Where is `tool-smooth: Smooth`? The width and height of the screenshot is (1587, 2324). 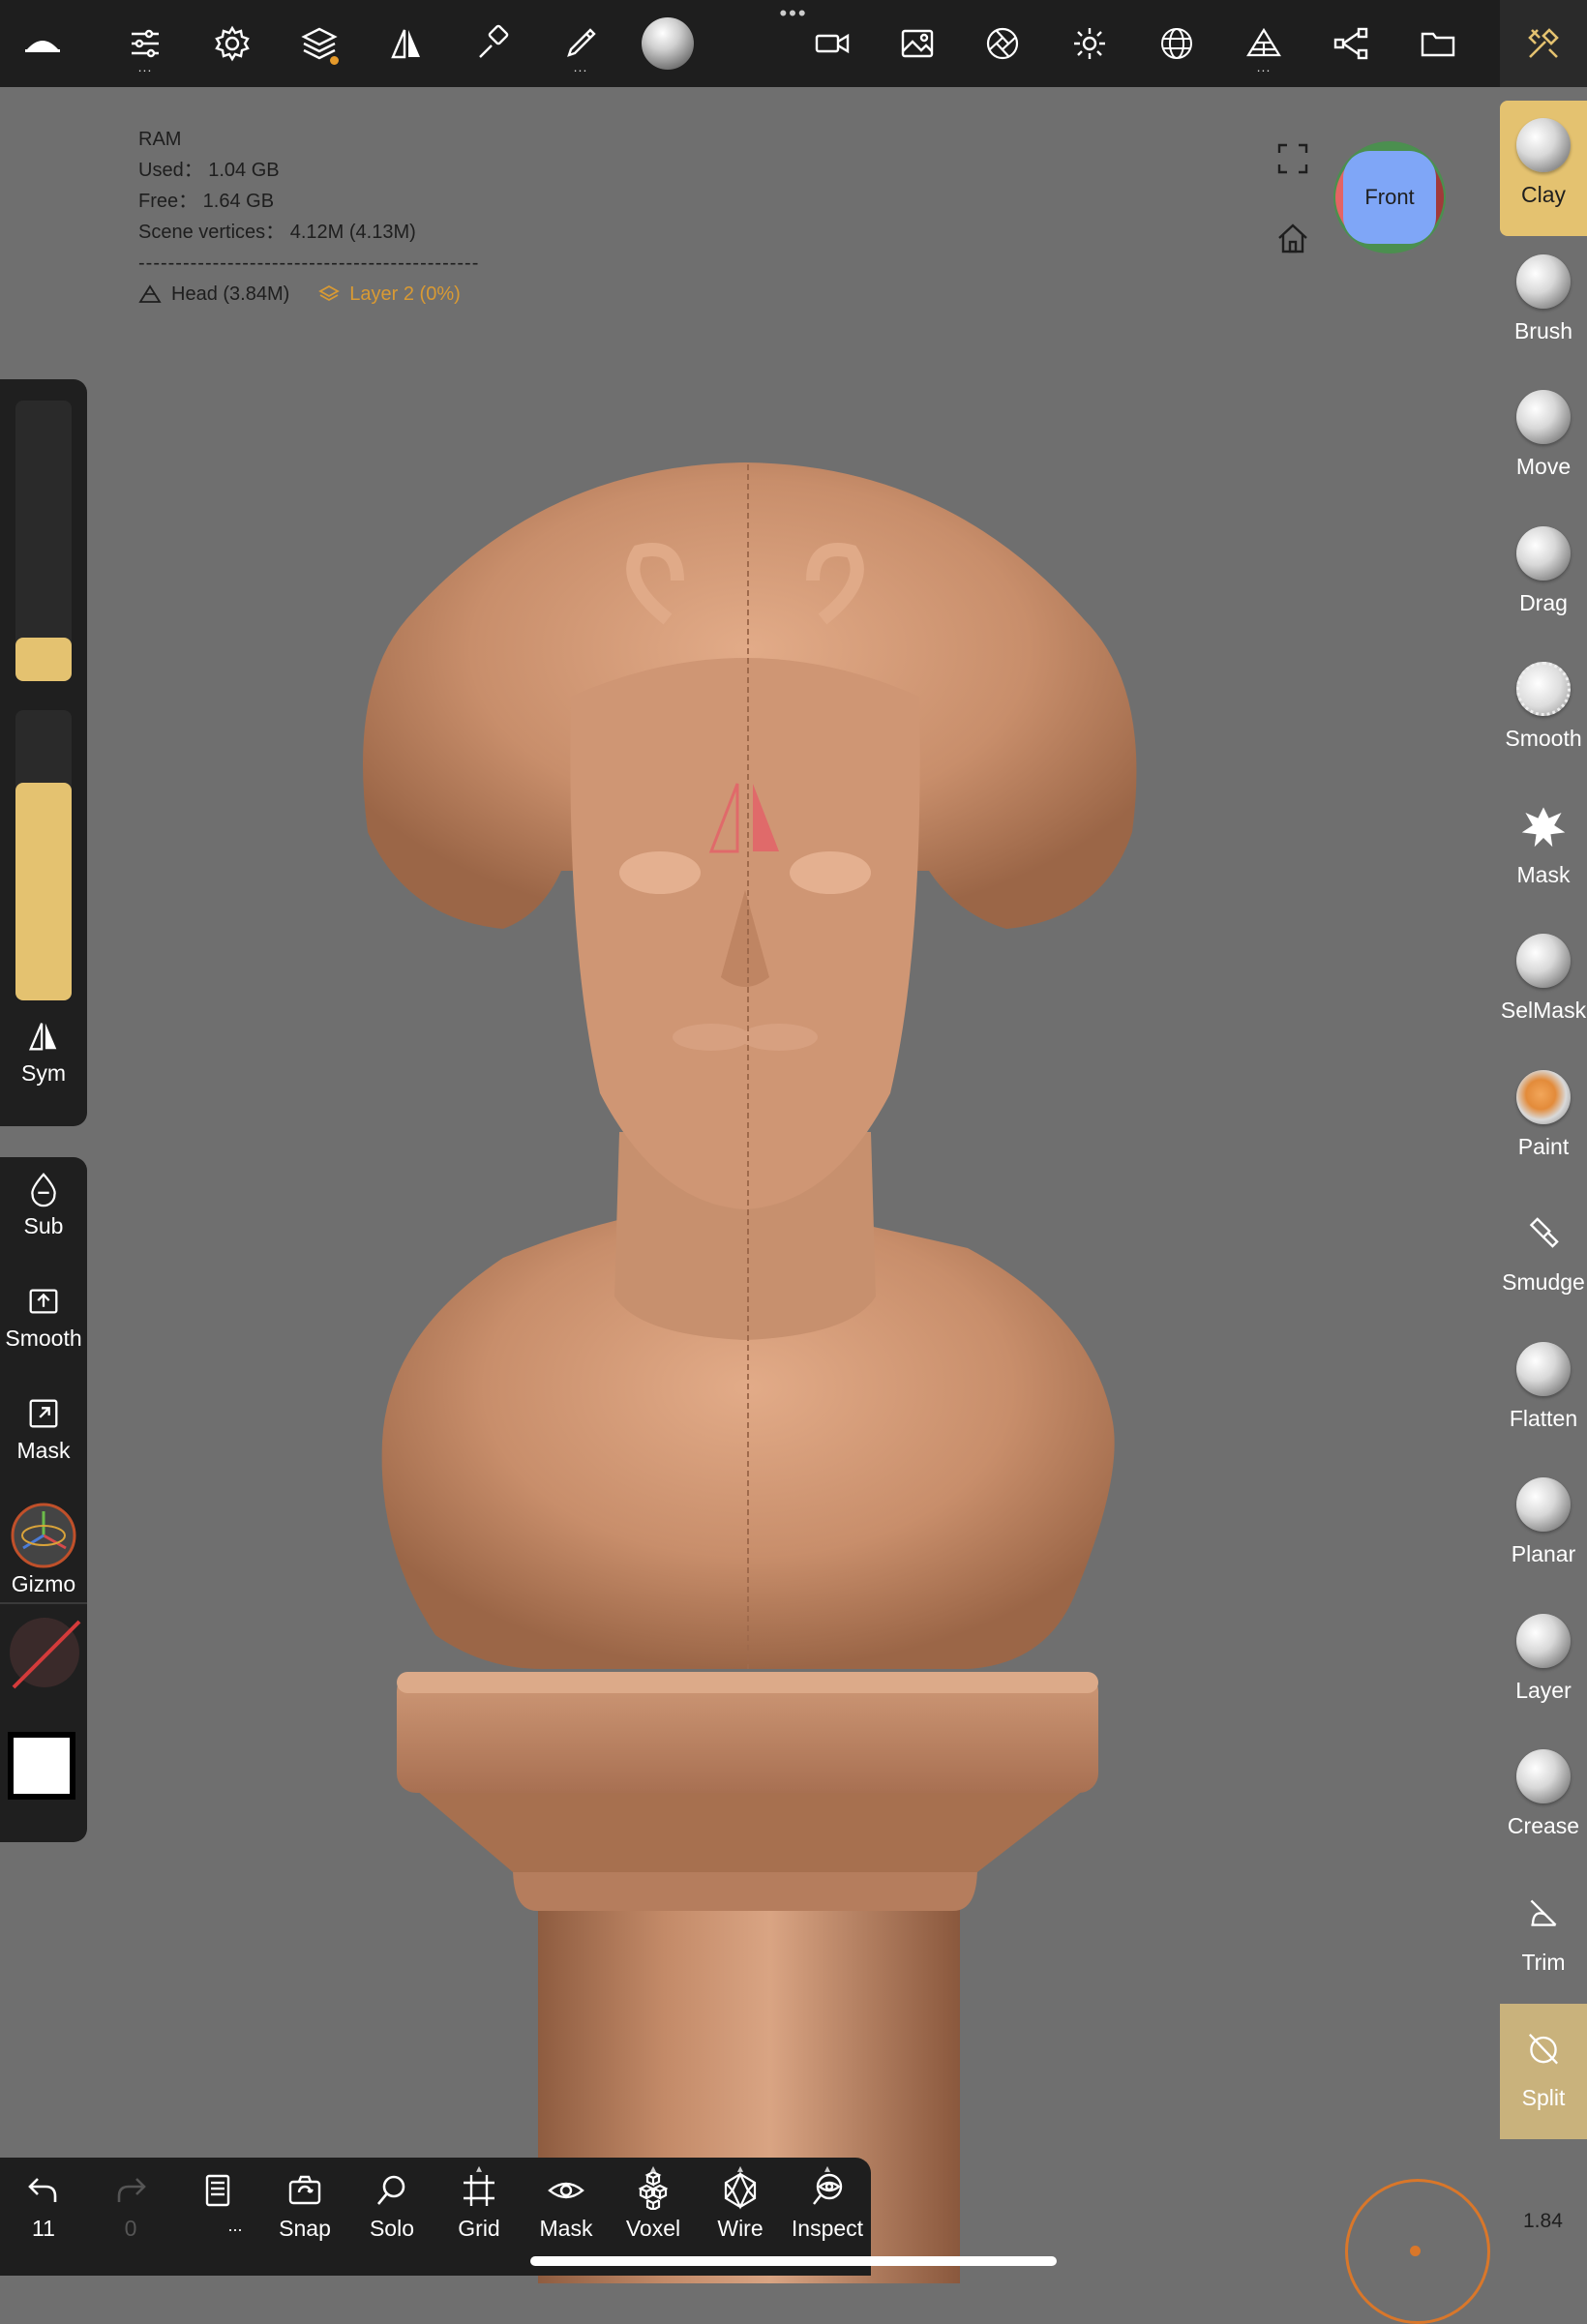
tool-smooth: Smooth is located at coordinates (1543, 712).